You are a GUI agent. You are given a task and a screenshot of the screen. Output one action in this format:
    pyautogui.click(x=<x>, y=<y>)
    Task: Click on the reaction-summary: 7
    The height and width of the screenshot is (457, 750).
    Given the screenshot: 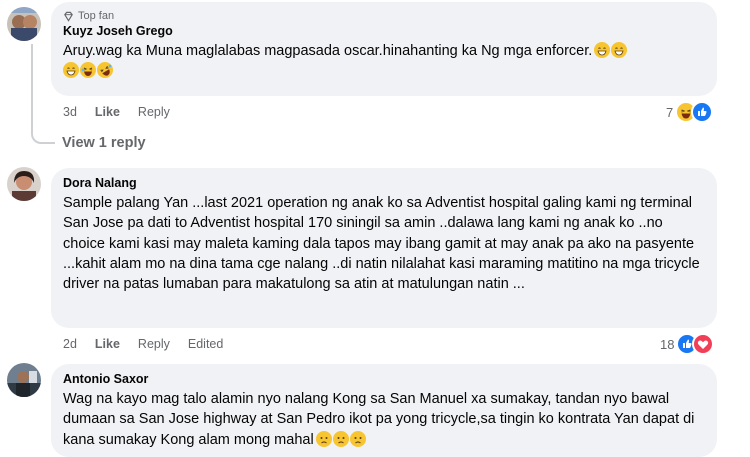 What is the action you would take?
    pyautogui.click(x=690, y=112)
    